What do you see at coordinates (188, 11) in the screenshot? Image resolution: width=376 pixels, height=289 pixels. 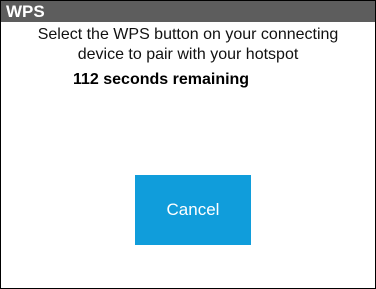 I see `dialog-title: WPS` at bounding box center [188, 11].